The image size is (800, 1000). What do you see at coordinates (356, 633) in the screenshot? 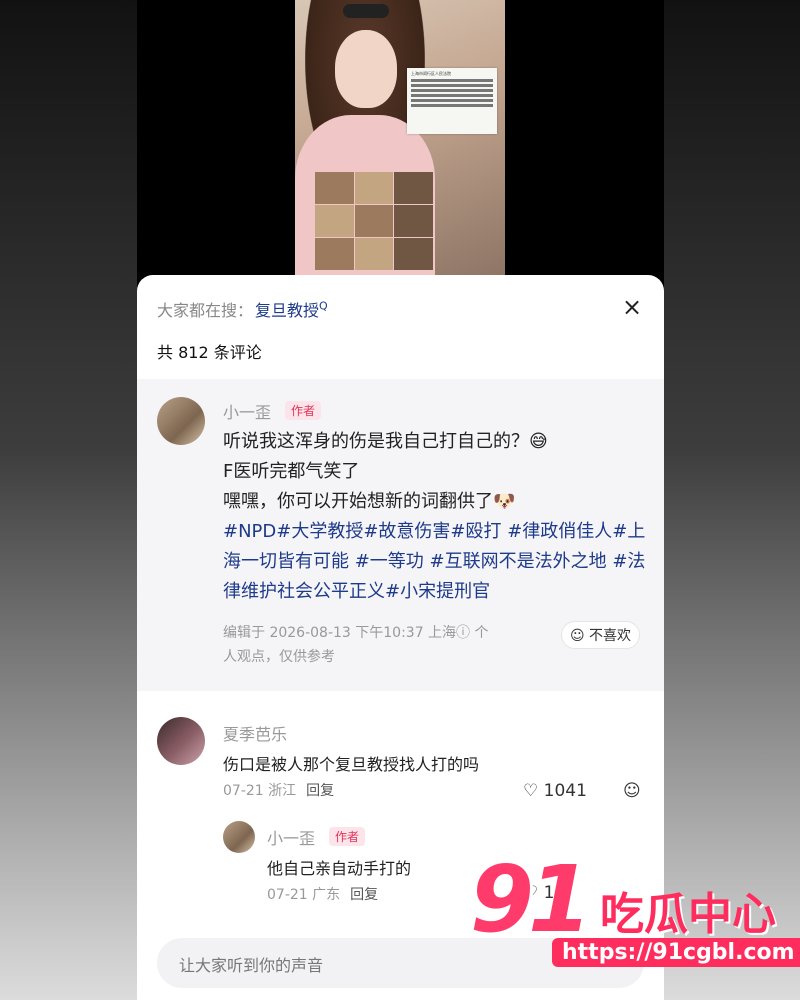
I see `comment-meta-line: 编辑于 2026-08-13 下午10:37 上海ⓘ 个` at bounding box center [356, 633].